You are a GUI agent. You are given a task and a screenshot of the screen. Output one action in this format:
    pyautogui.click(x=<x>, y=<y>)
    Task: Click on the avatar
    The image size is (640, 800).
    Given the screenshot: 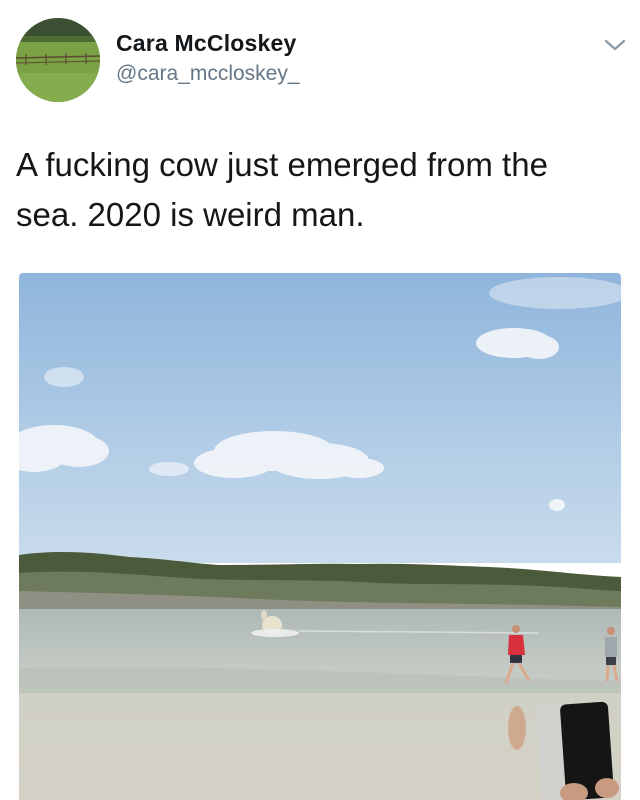 What is the action you would take?
    pyautogui.click(x=58, y=60)
    